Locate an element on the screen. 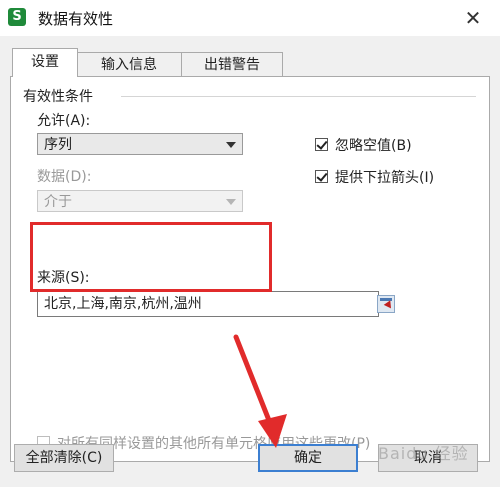  watermark: Baidu 经验 is located at coordinates (423, 453).